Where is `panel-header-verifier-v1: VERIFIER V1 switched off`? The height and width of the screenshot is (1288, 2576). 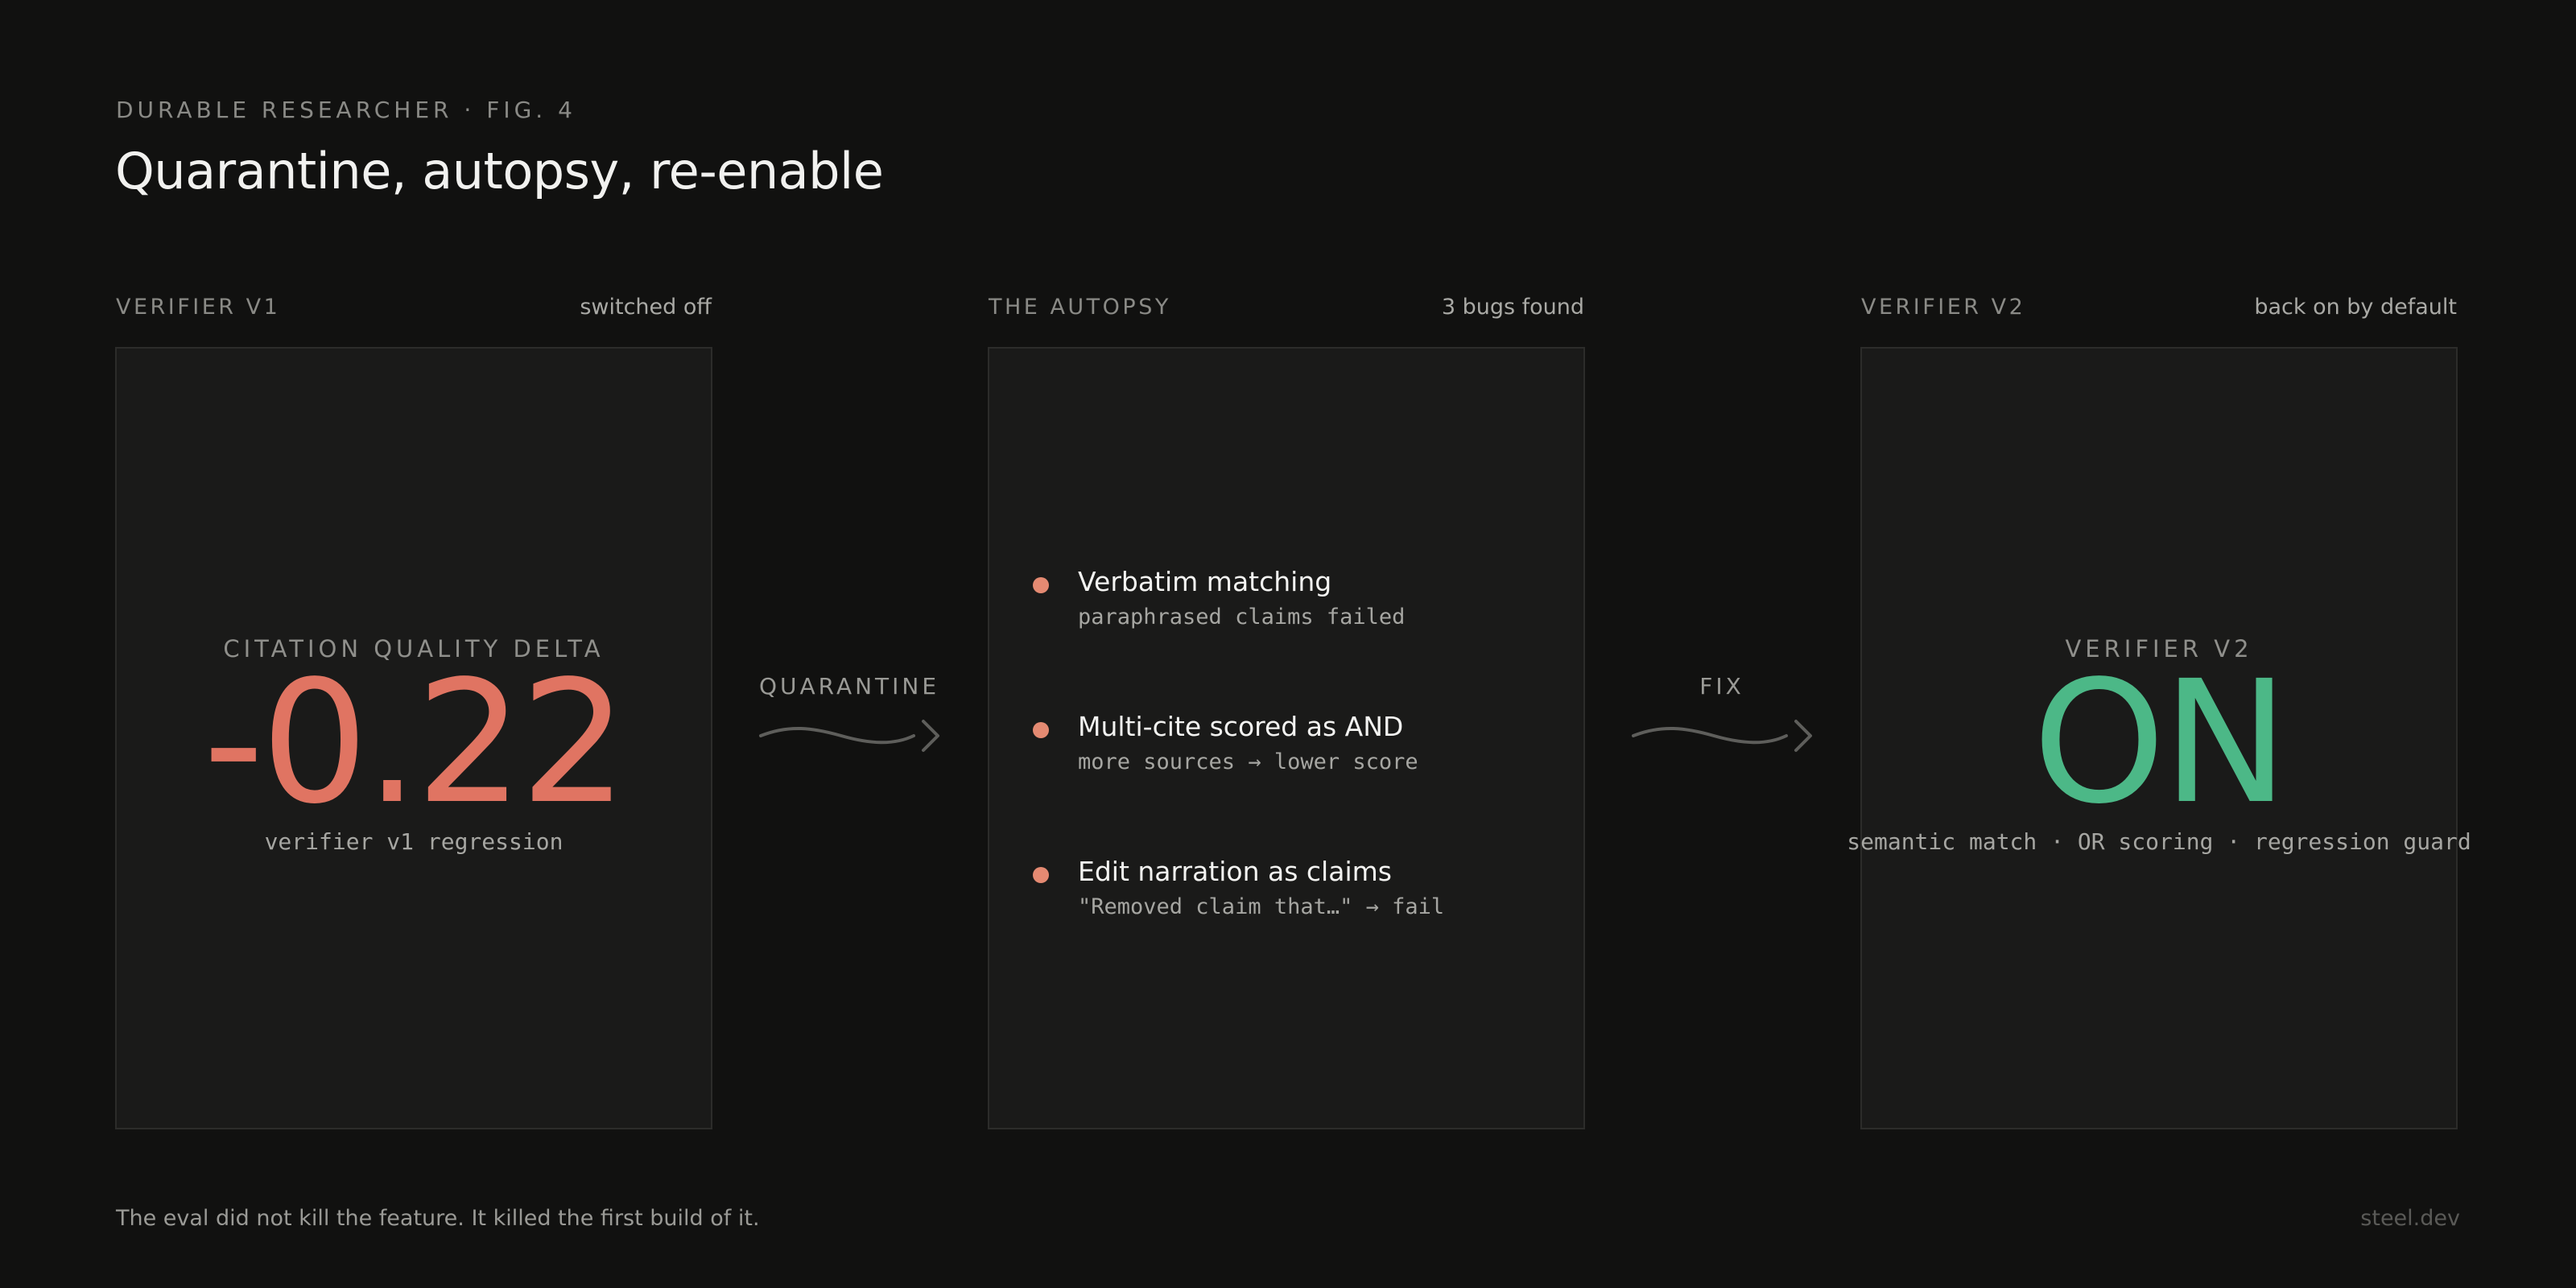 panel-header-verifier-v1: VERIFIER V1 switched off is located at coordinates (414, 307).